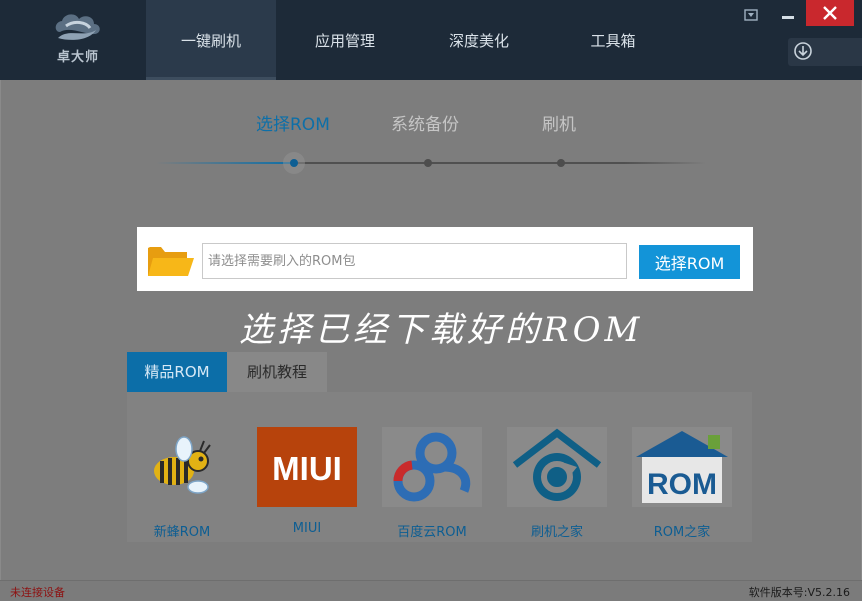 The image size is (862, 601). What do you see at coordinates (825, 52) in the screenshot?
I see `download-manager-button` at bounding box center [825, 52].